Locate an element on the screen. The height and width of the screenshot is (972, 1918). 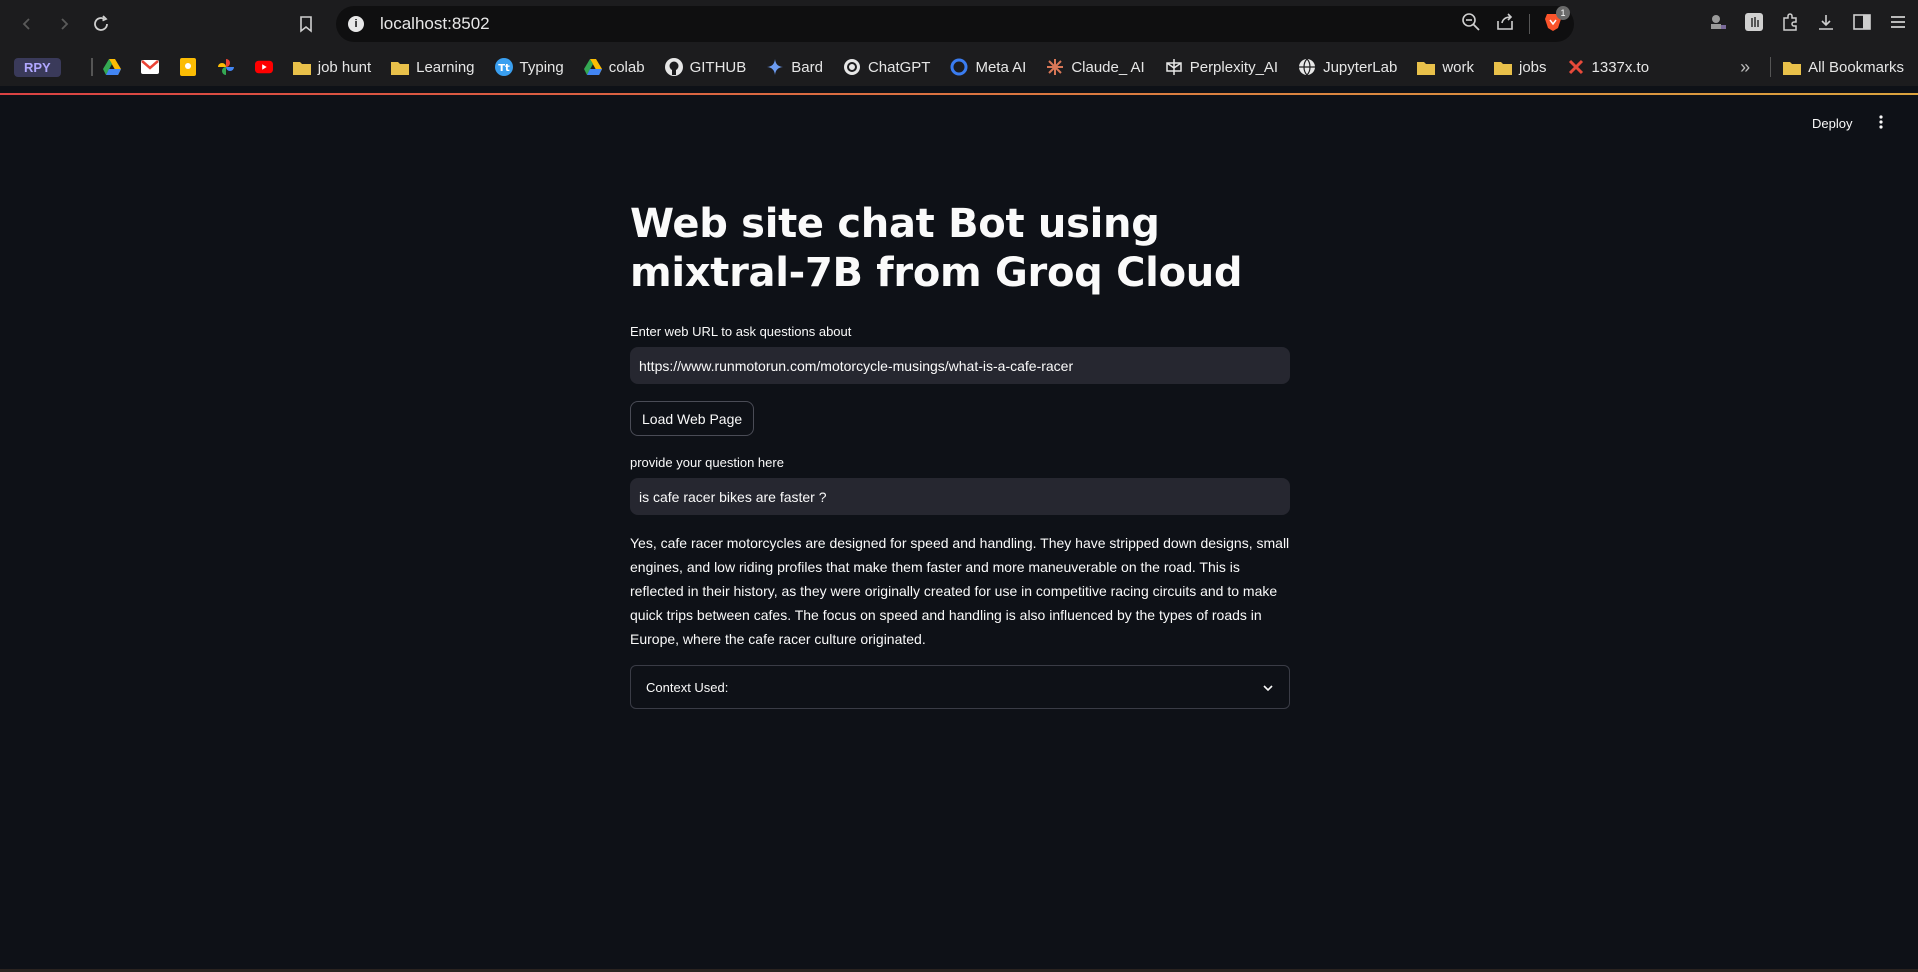
bookmark-label: GITHUB is located at coordinates (718, 67).